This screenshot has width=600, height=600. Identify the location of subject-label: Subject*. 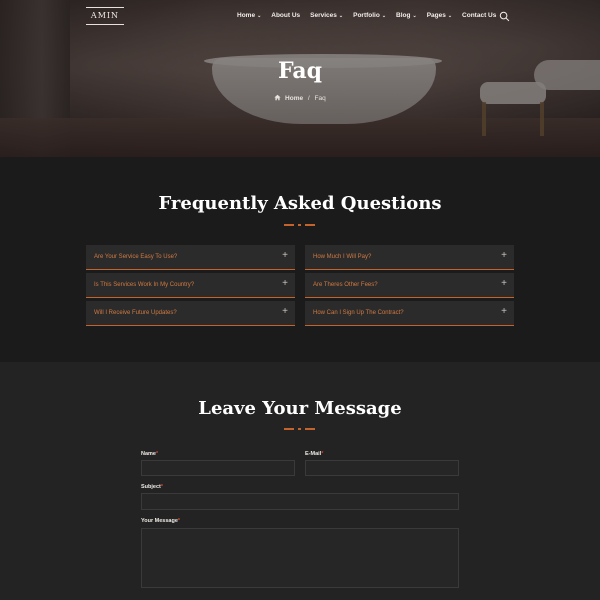
(152, 487).